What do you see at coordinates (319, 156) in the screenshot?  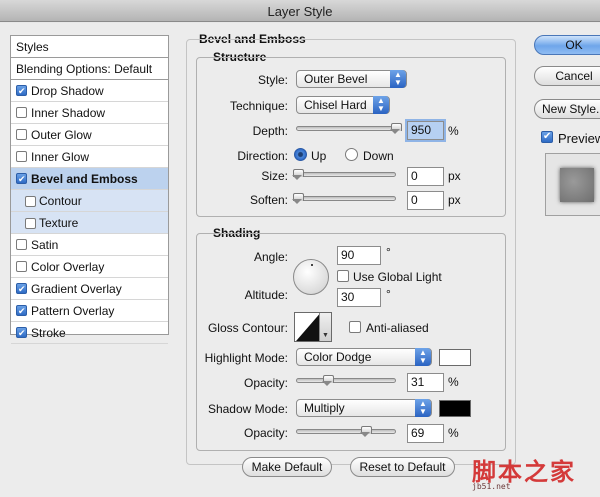 I see `direction-up-label: Up` at bounding box center [319, 156].